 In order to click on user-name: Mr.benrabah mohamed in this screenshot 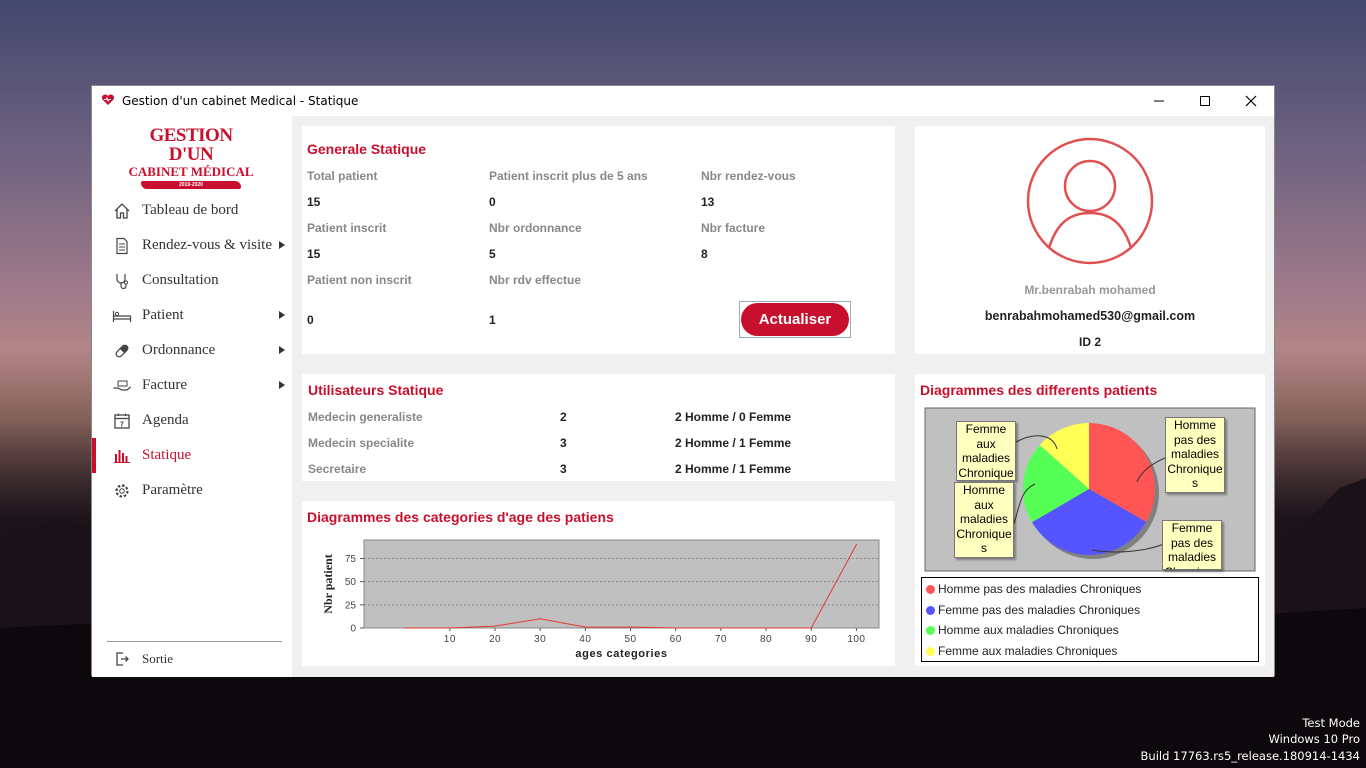, I will do `click(1090, 290)`.